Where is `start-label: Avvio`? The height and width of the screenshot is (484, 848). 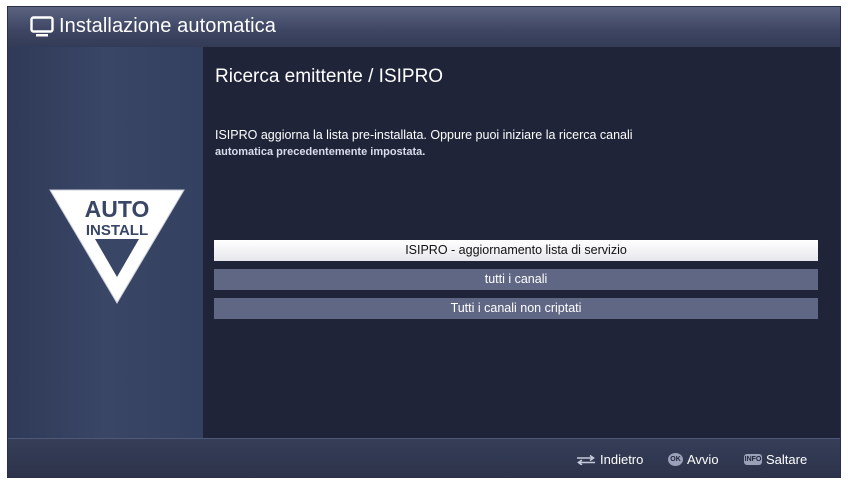 start-label: Avvio is located at coordinates (703, 459).